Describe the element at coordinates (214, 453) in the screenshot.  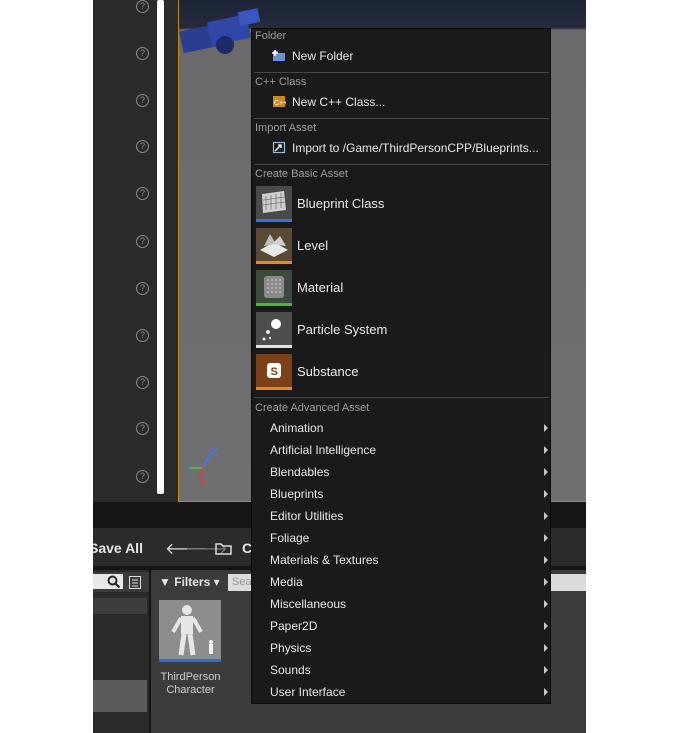
I see `svg-text: Z` at that location.